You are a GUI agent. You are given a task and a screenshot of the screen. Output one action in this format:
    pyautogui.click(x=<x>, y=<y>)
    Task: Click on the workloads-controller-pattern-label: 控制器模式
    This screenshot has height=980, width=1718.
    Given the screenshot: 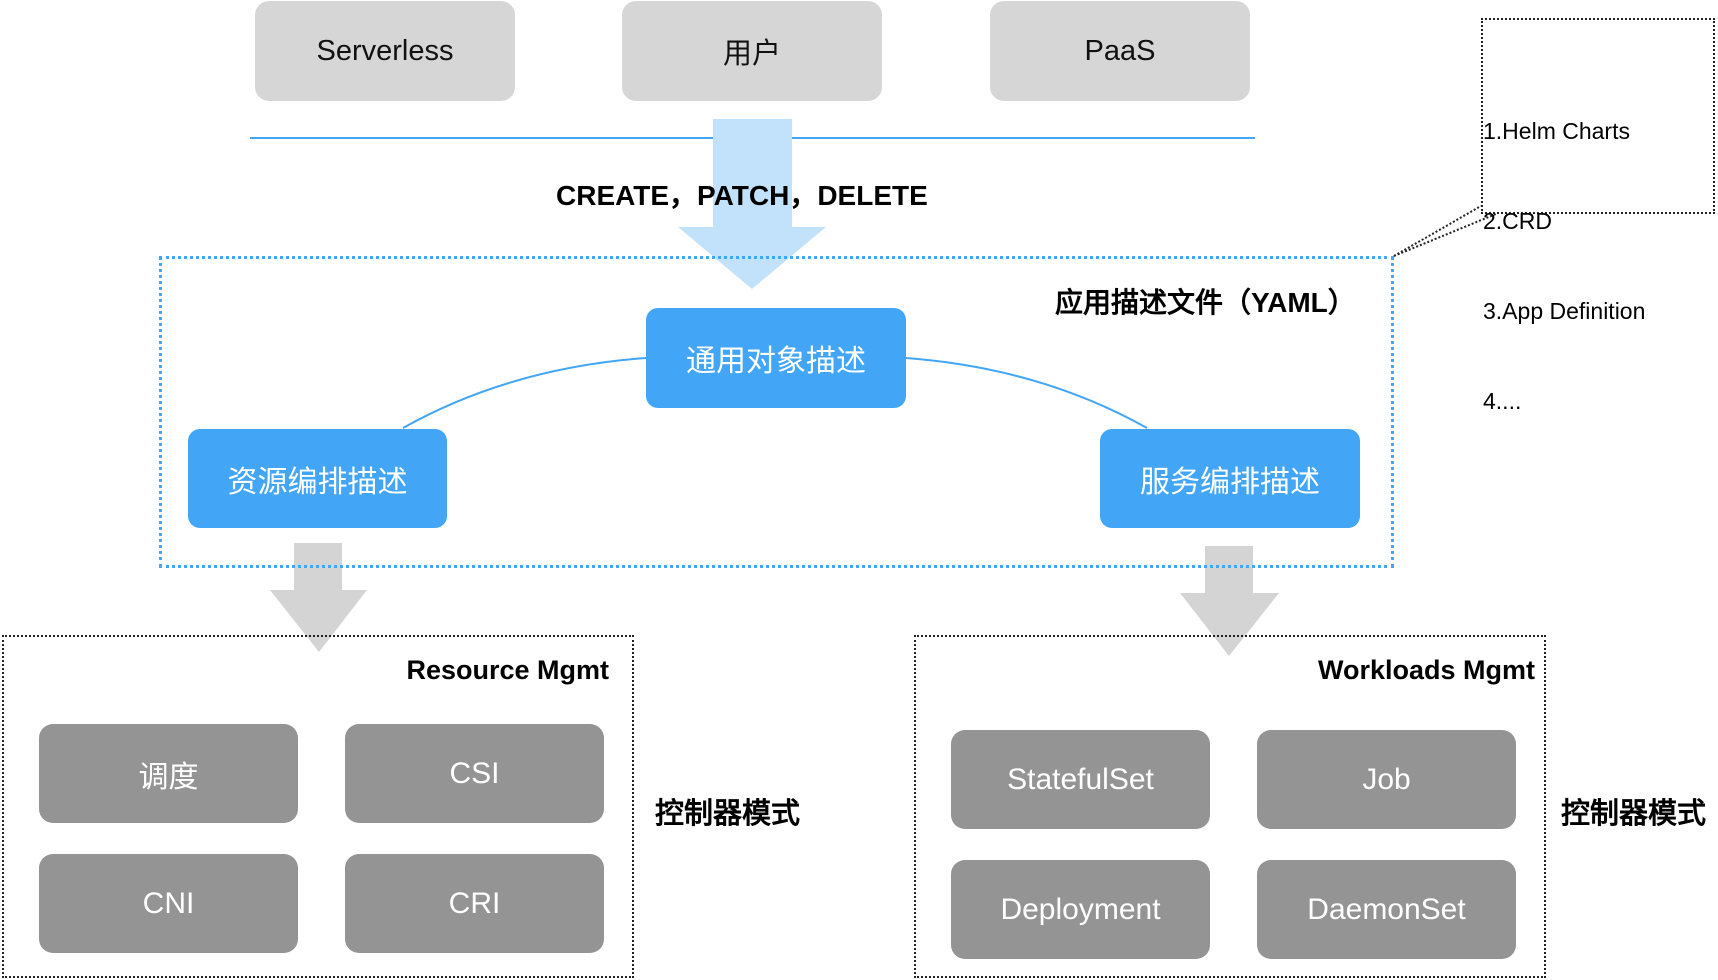 What is the action you would take?
    pyautogui.click(x=1634, y=814)
    